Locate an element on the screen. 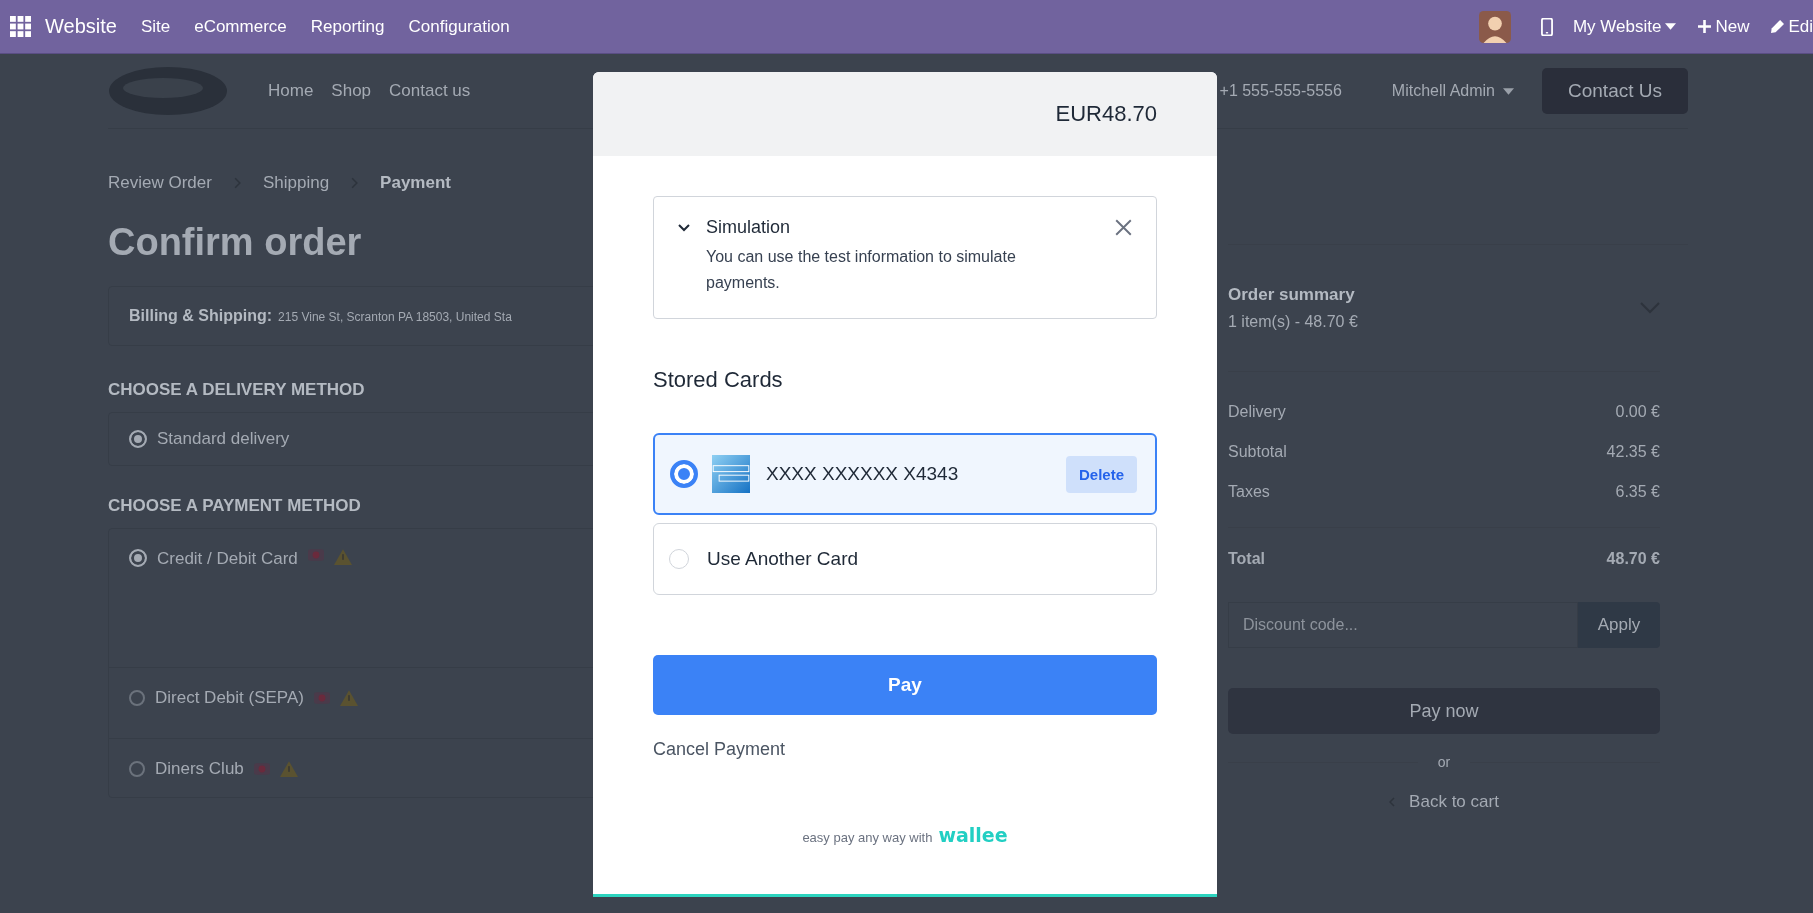  page-heading: Confirm order is located at coordinates (235, 242).